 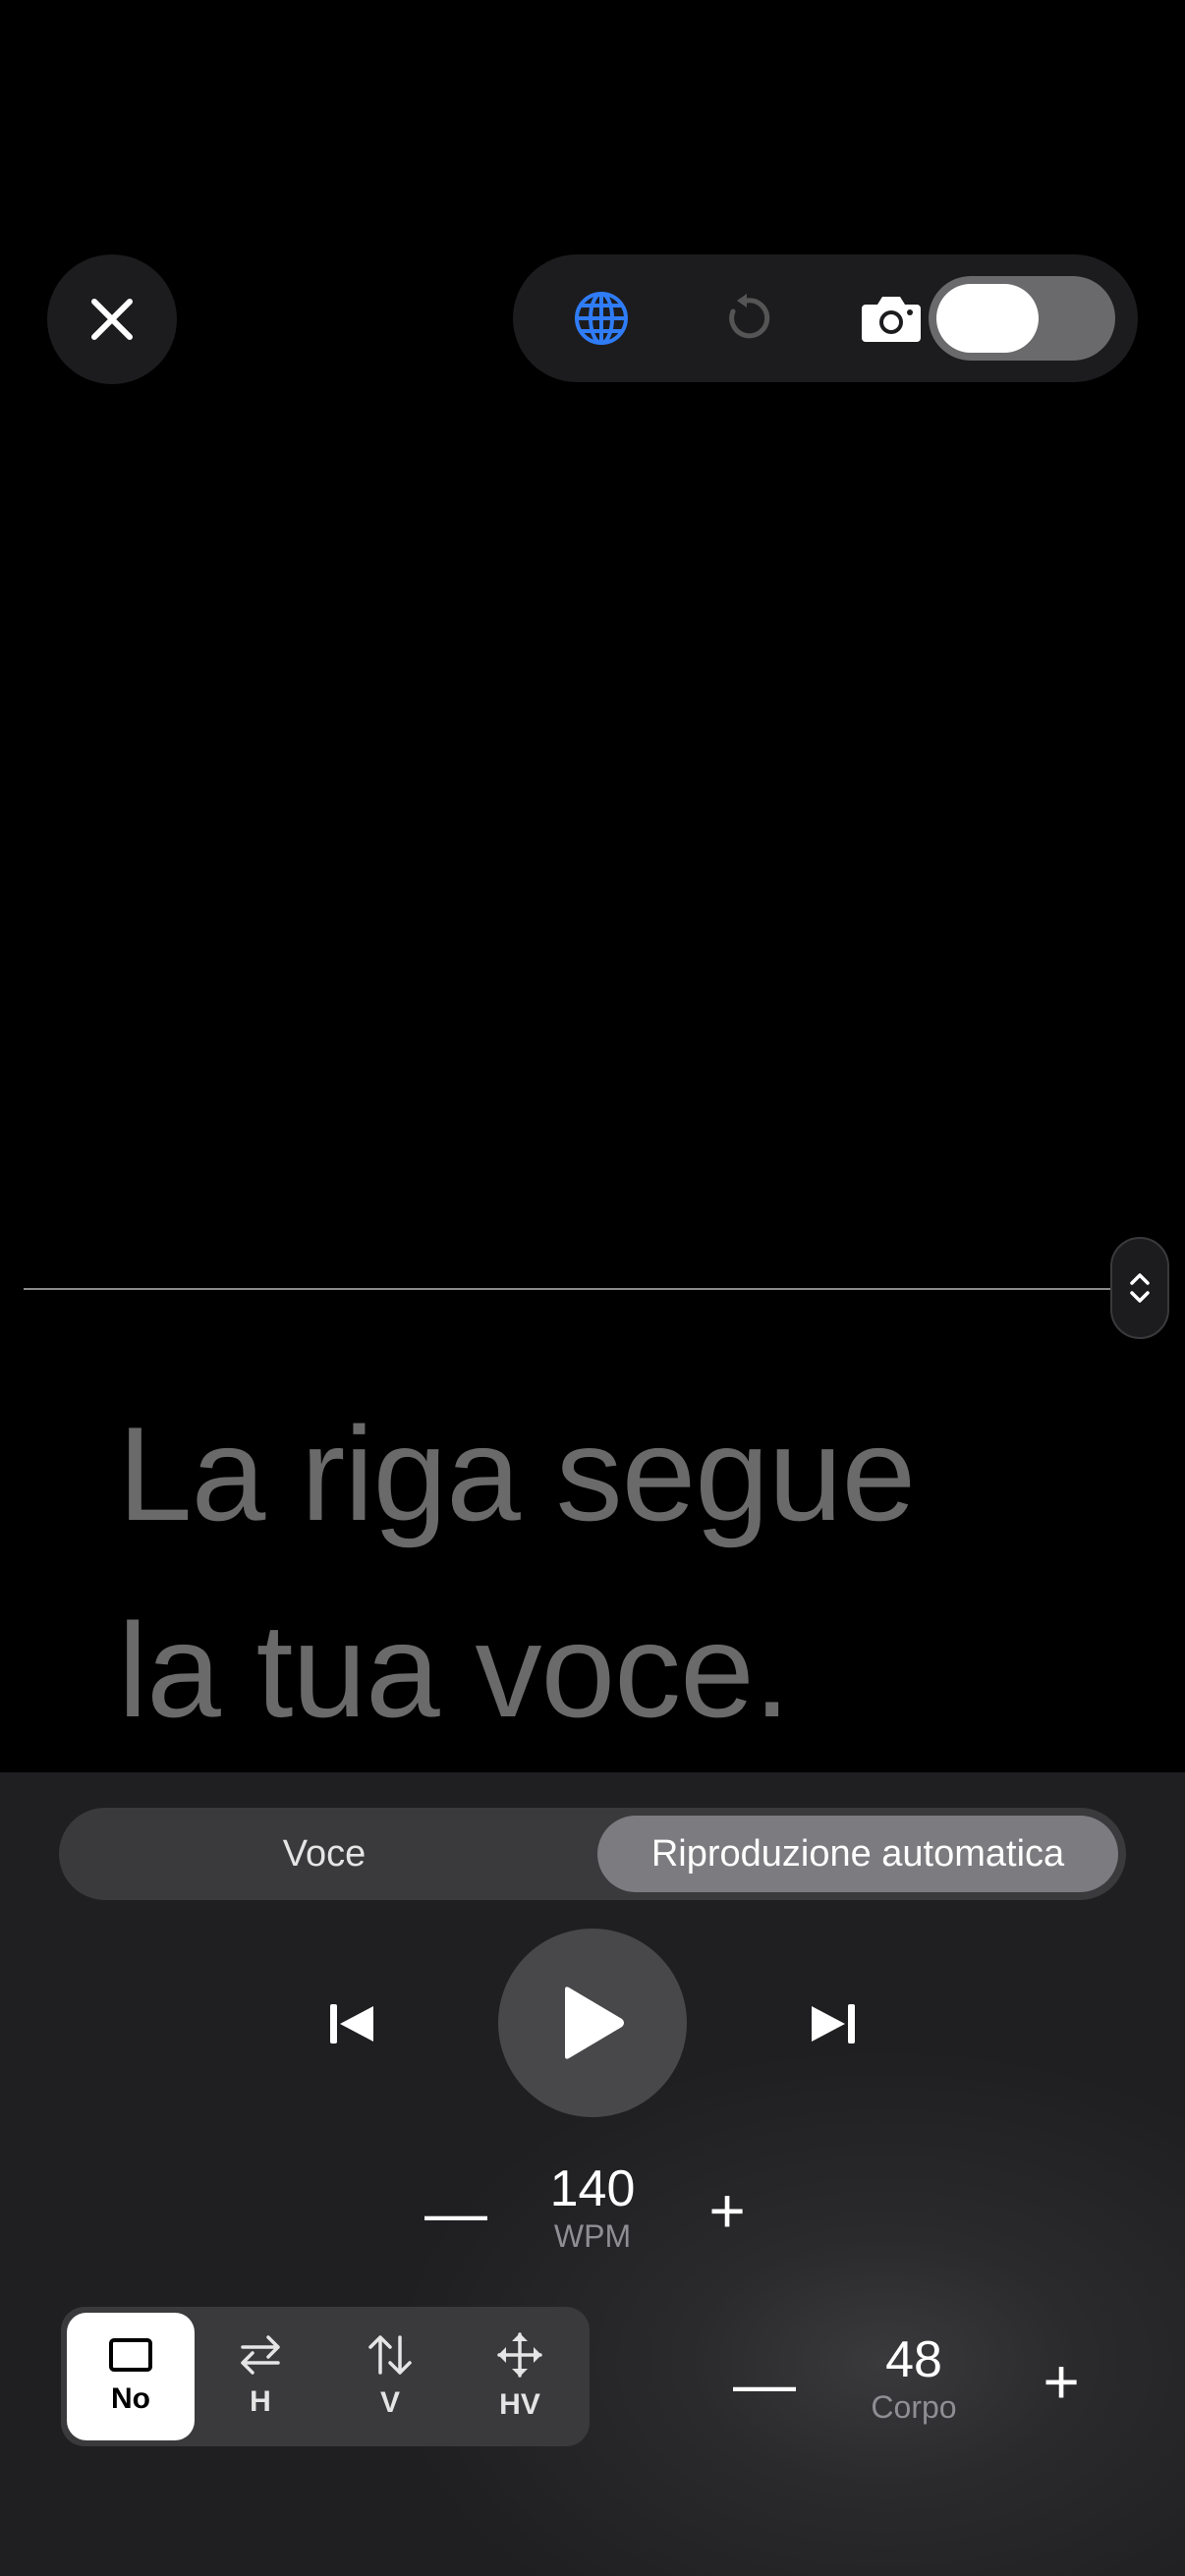 I want to click on scroll-mode-label: H, so click(x=260, y=2401).